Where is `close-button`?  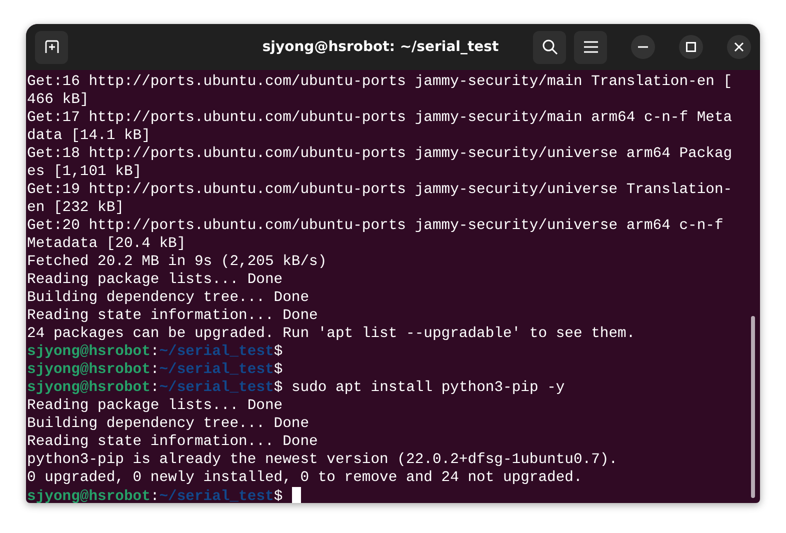
close-button is located at coordinates (739, 47).